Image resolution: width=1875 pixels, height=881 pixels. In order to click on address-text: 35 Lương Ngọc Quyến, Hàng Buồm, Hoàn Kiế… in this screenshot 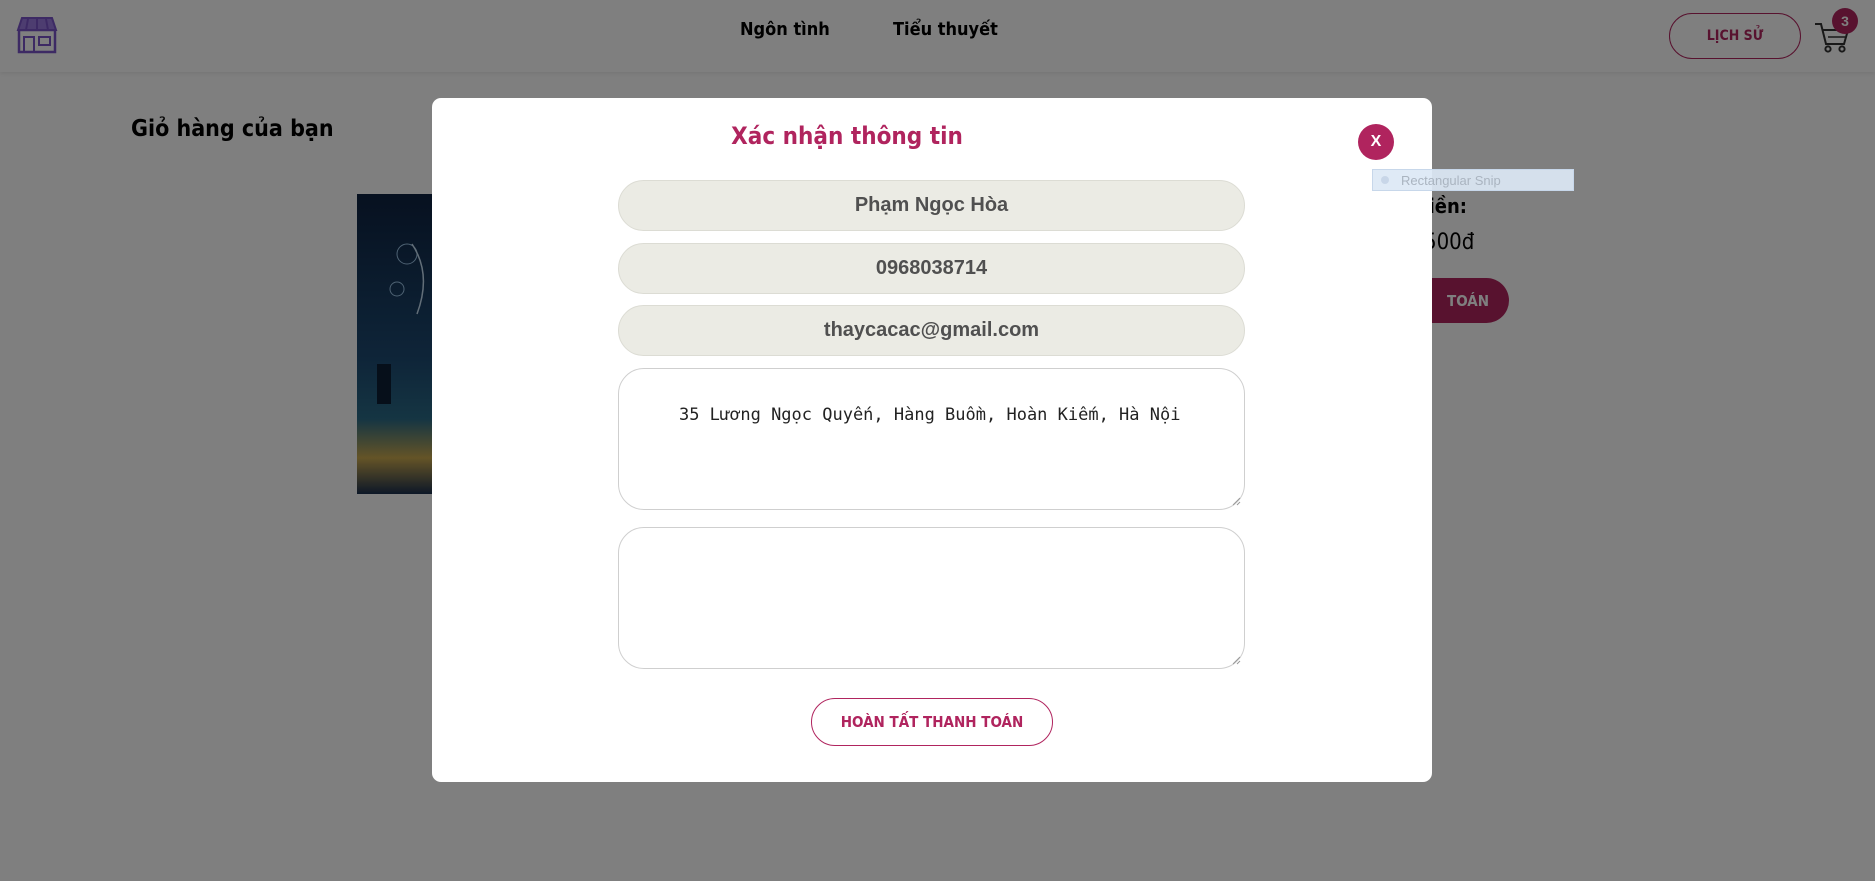, I will do `click(929, 415)`.